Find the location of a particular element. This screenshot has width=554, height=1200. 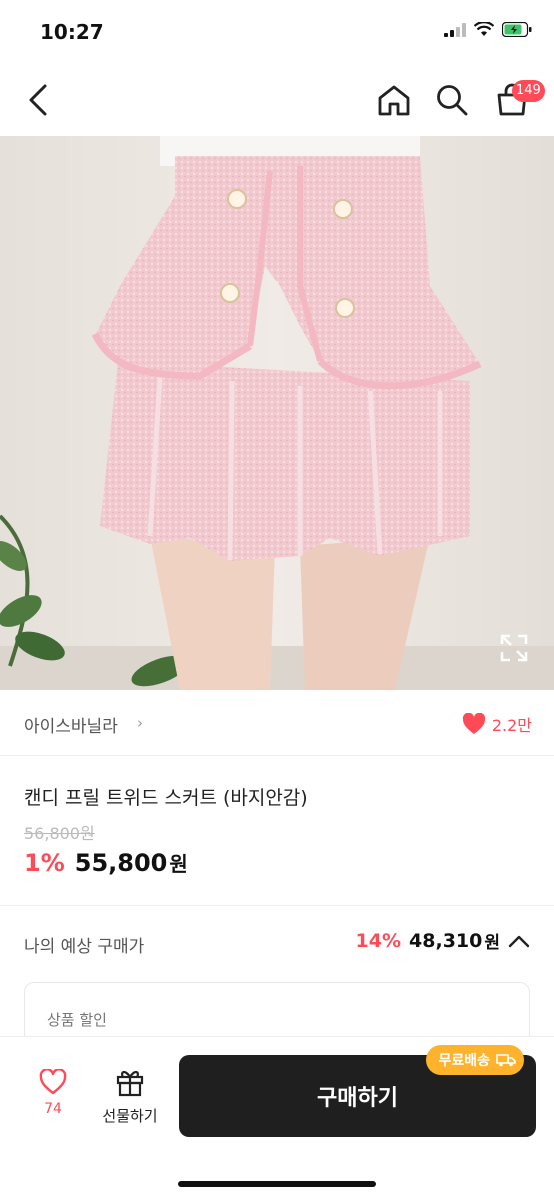

like-button: 2.2만 is located at coordinates (497, 724).